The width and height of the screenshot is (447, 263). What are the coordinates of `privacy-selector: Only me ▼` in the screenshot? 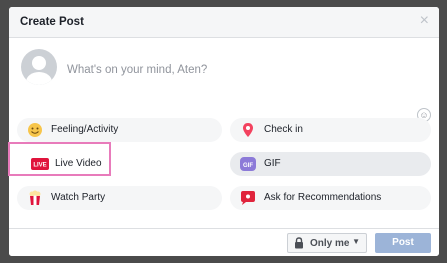 It's located at (327, 243).